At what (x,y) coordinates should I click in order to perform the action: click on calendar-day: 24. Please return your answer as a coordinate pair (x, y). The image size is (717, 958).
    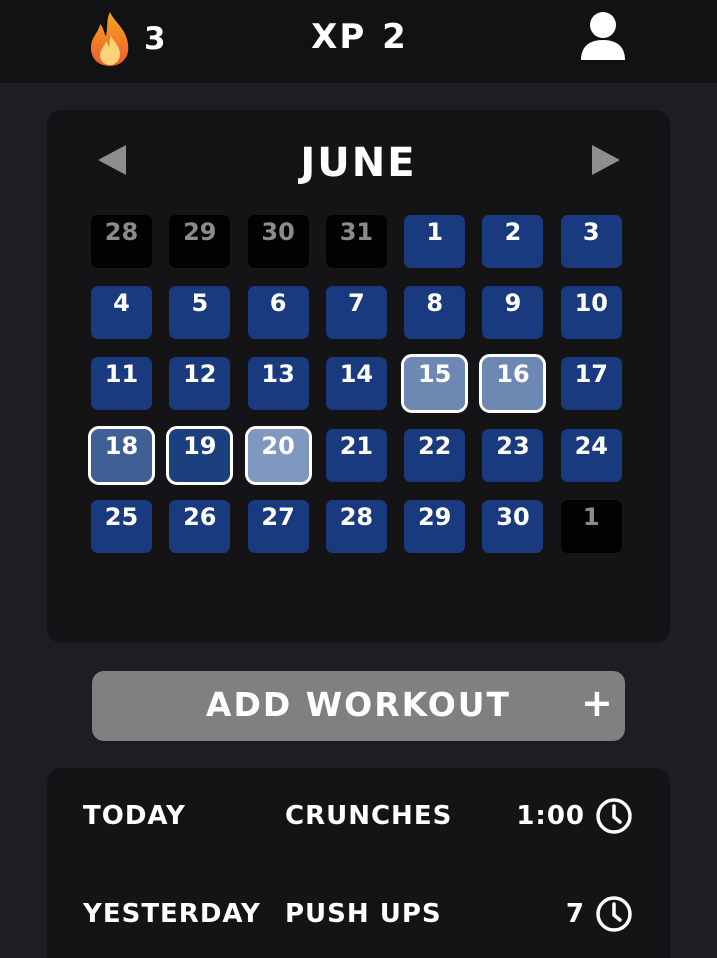
    Looking at the image, I should click on (591, 455).